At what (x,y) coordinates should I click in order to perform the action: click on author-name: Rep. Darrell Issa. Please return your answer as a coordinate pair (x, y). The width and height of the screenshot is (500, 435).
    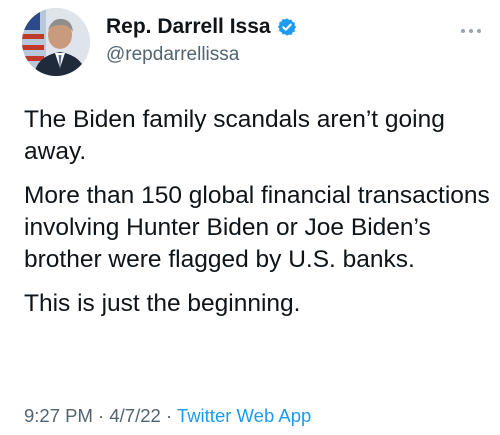
    Looking at the image, I should click on (188, 27).